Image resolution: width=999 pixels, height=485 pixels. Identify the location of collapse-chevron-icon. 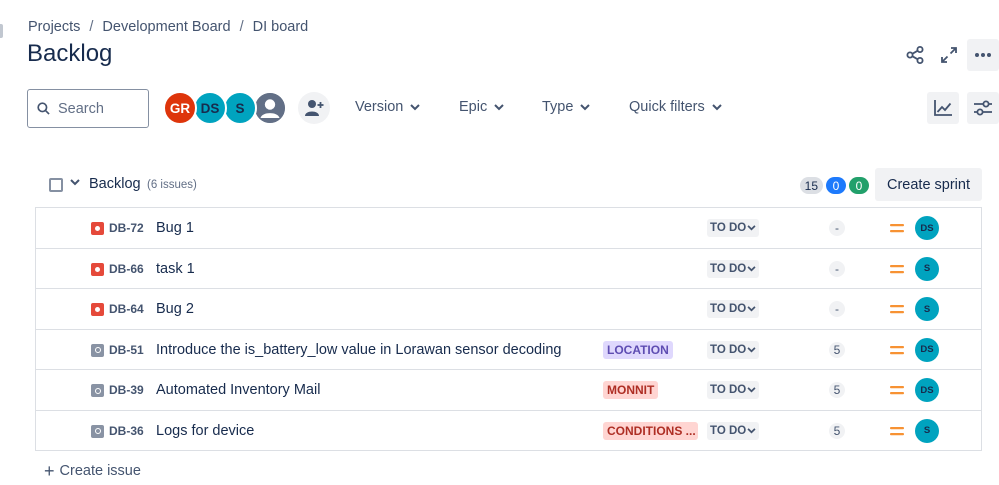
(75, 182).